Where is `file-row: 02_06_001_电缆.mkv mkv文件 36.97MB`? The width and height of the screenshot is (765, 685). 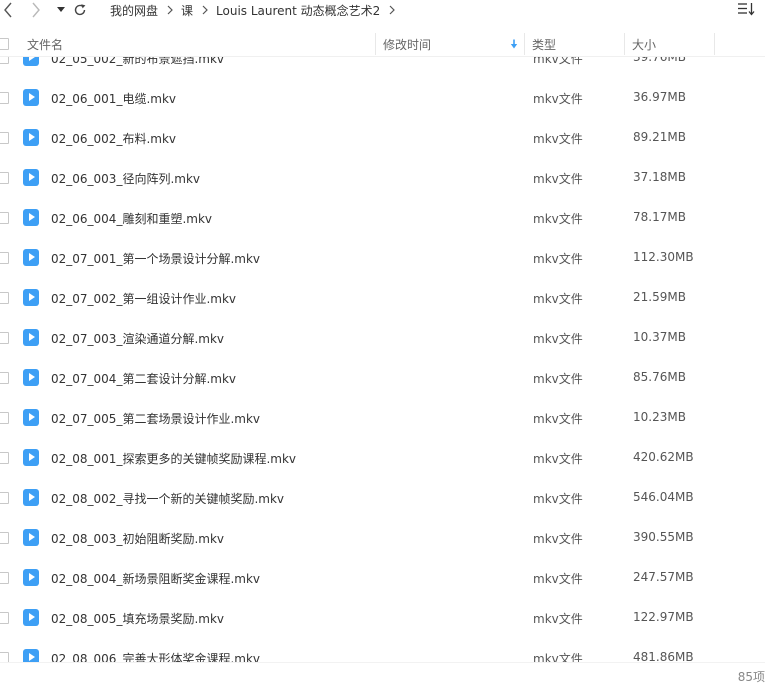 file-row: 02_06_001_电缆.mkv mkv文件 36.97MB is located at coordinates (382, 98).